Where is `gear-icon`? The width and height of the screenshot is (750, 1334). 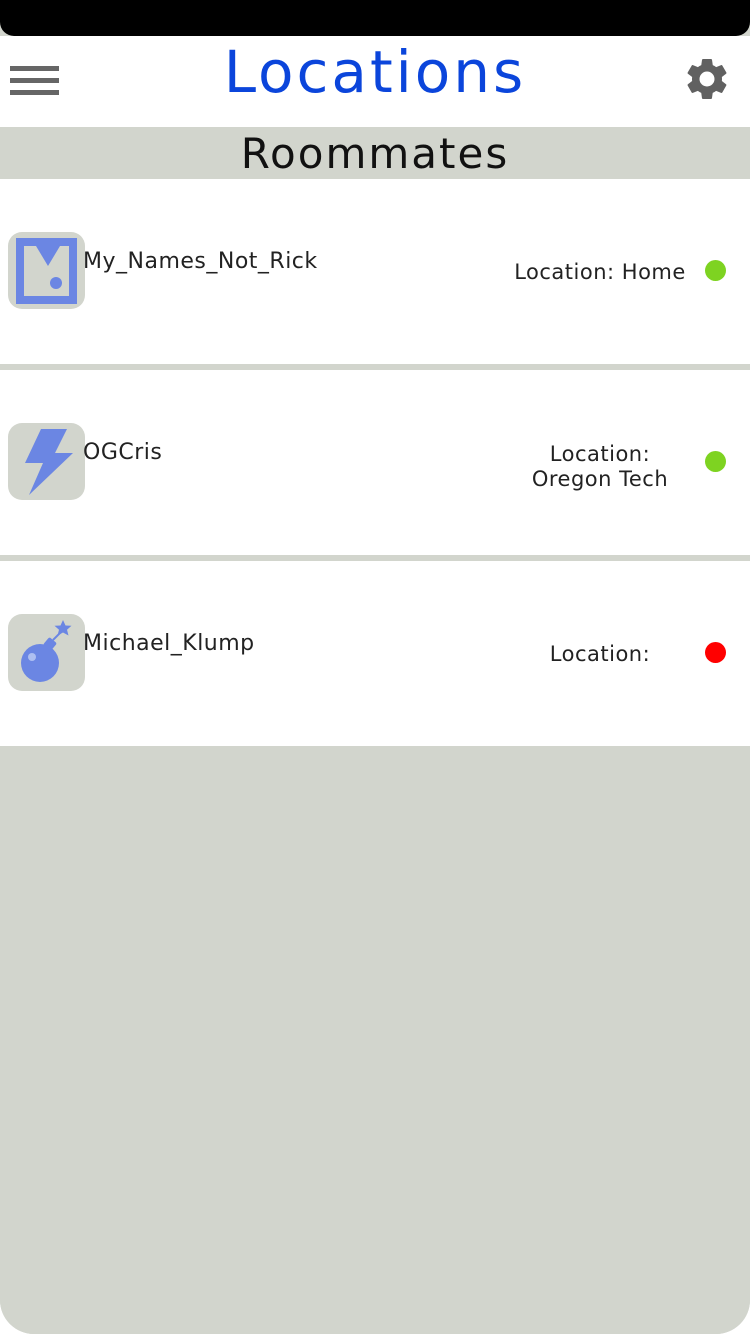
gear-icon is located at coordinates (707, 78).